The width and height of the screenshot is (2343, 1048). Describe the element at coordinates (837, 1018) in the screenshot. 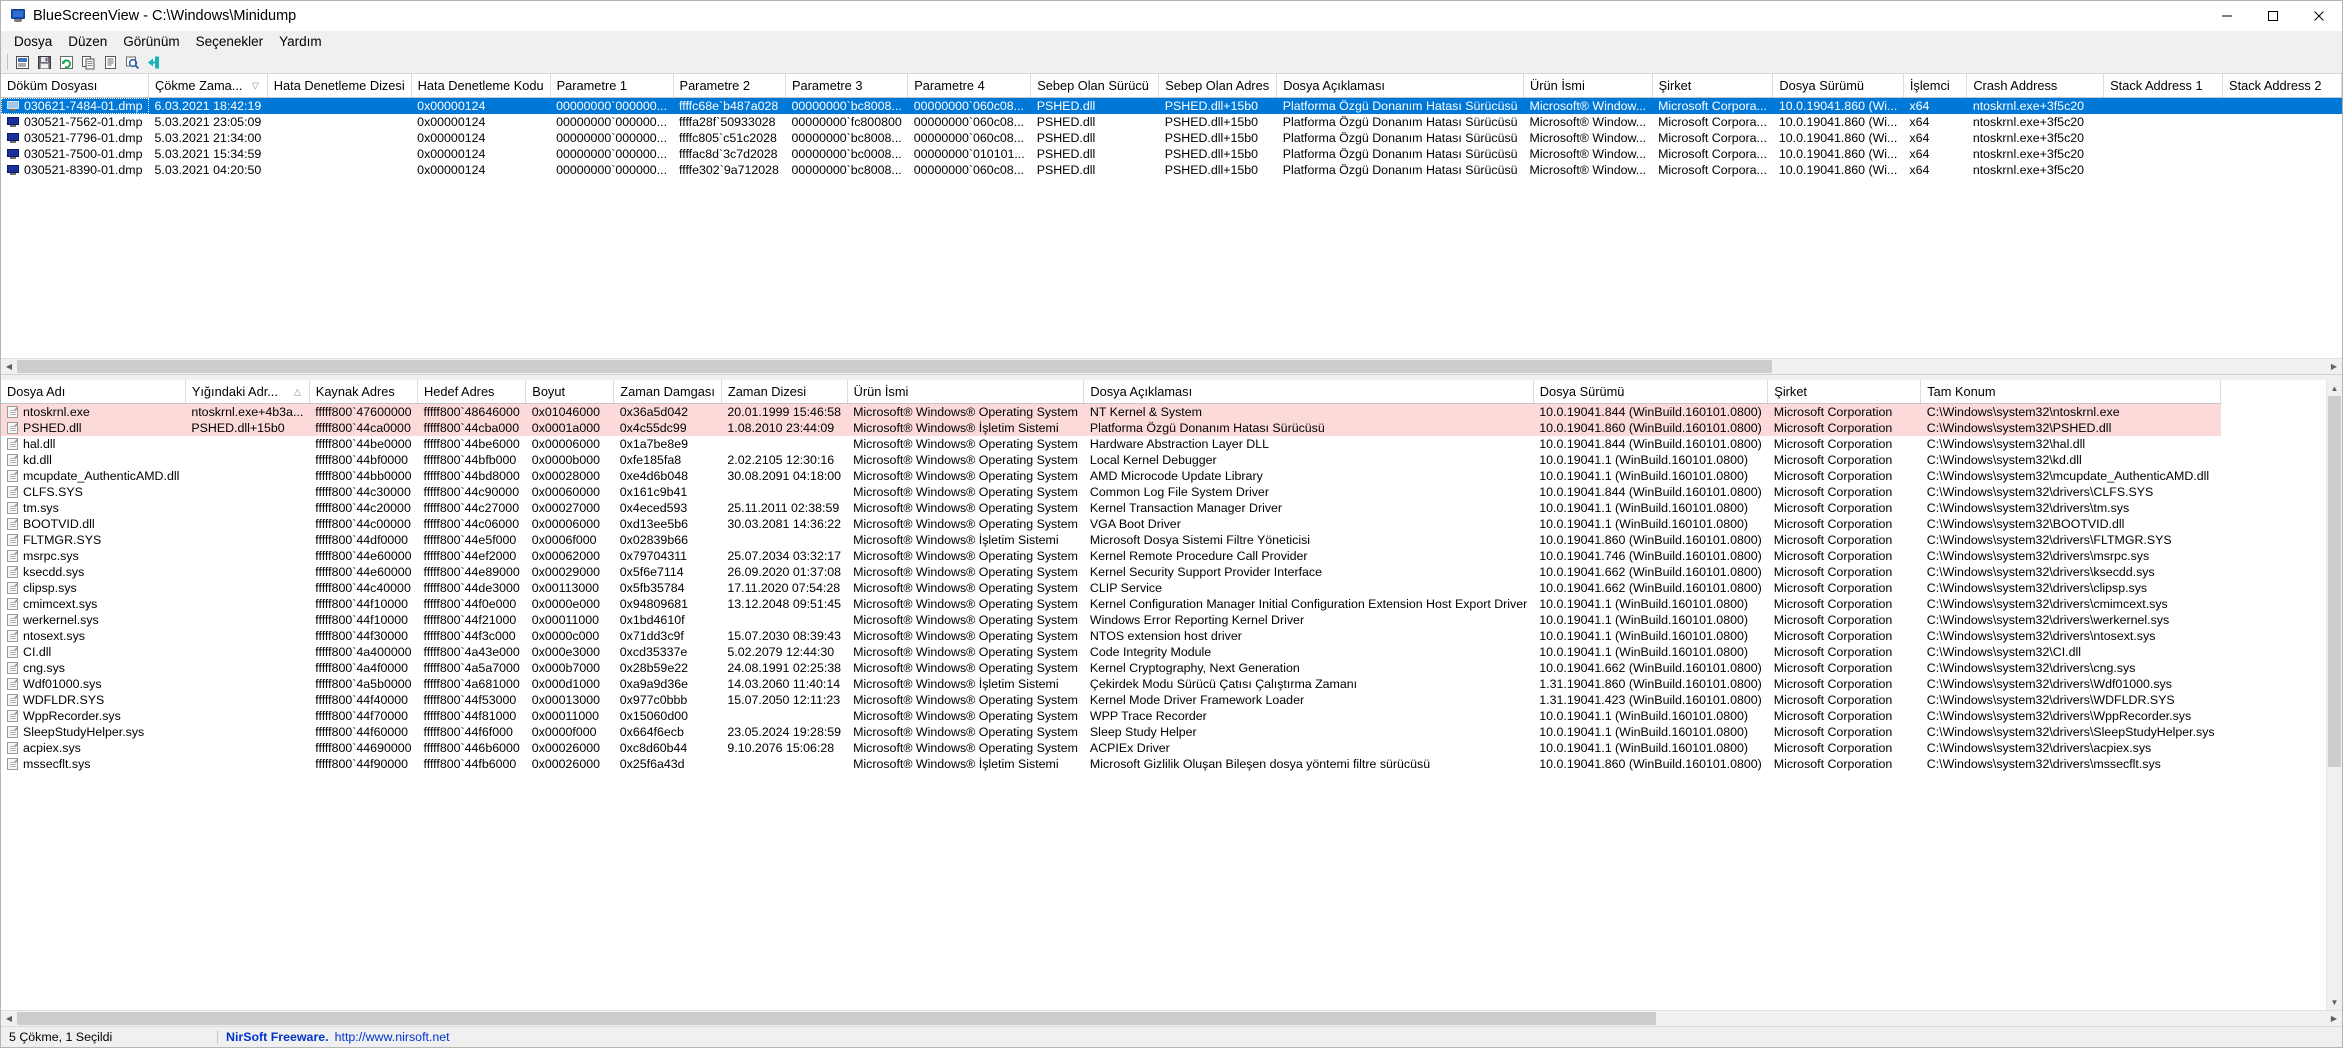

I see `driver-hscroll-thumb` at that location.